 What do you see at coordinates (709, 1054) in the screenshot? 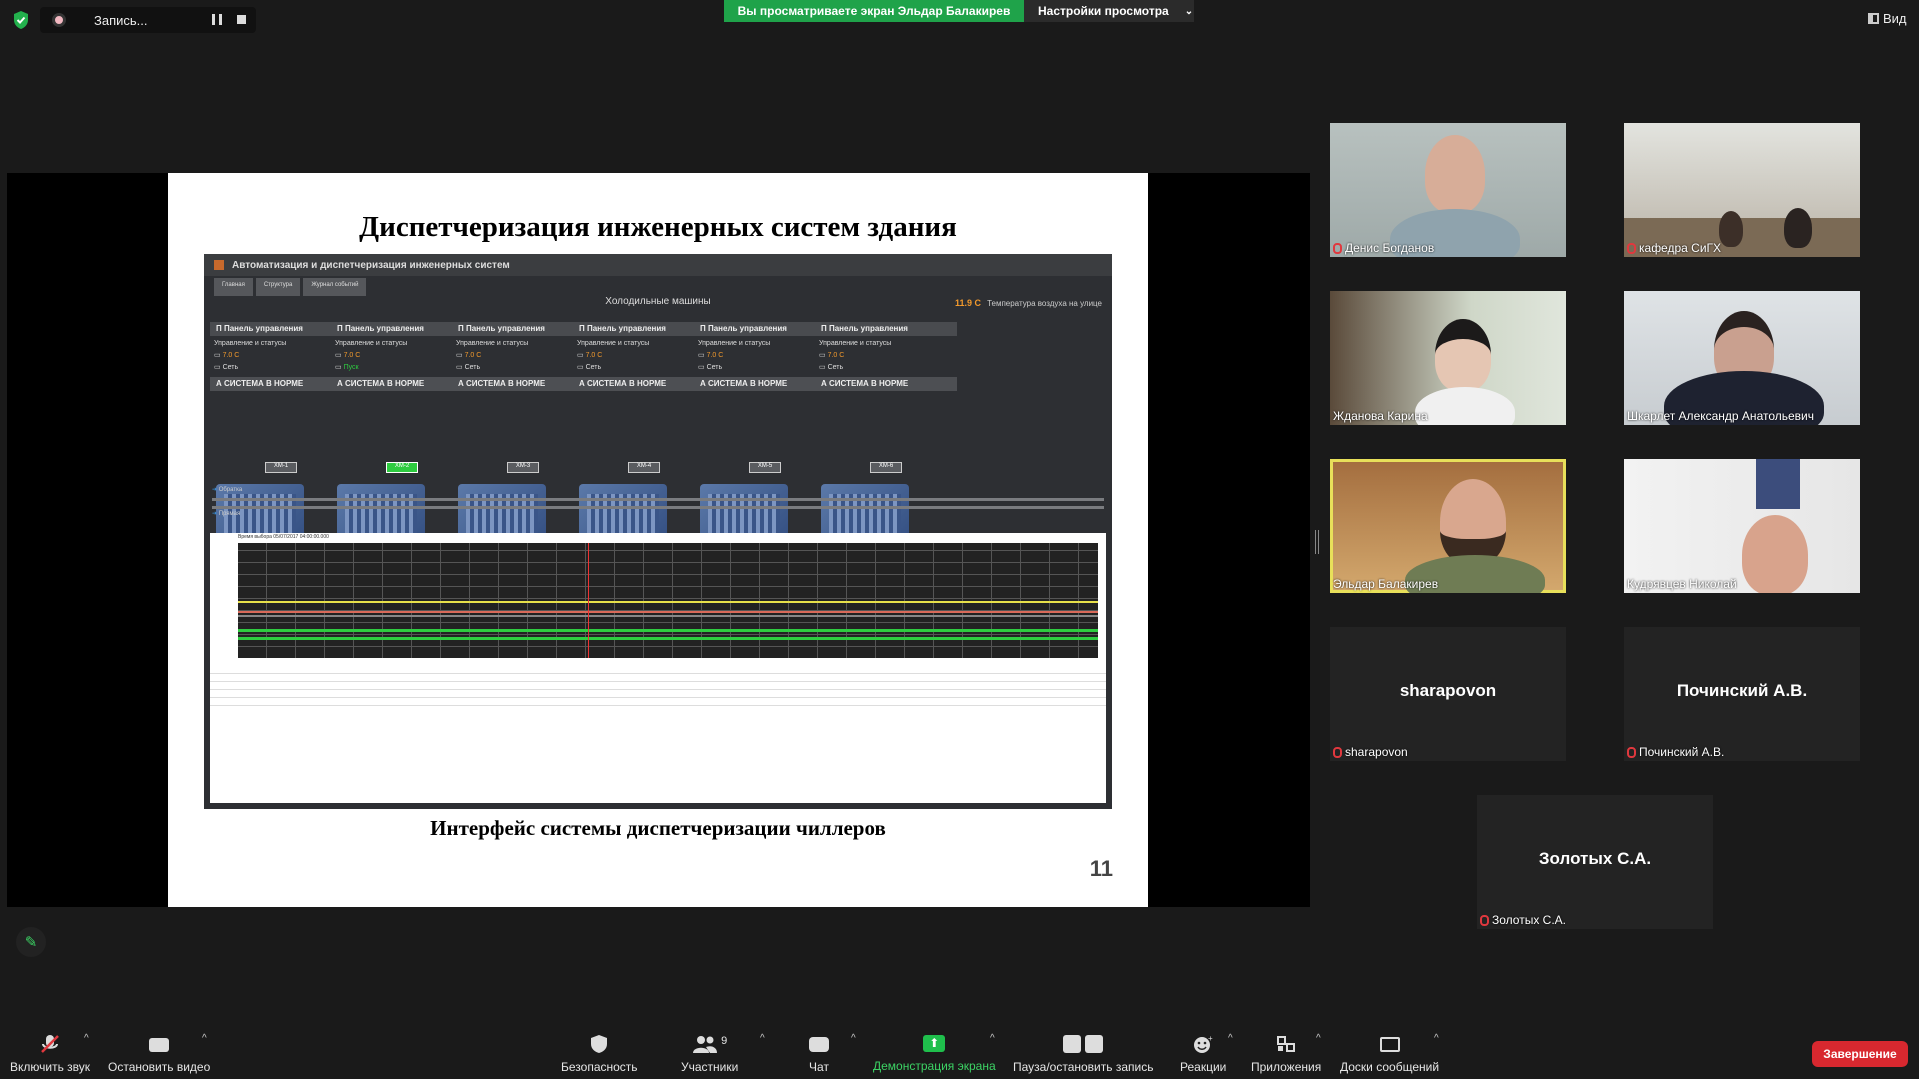
I see `participants-button: 9 Участники` at bounding box center [709, 1054].